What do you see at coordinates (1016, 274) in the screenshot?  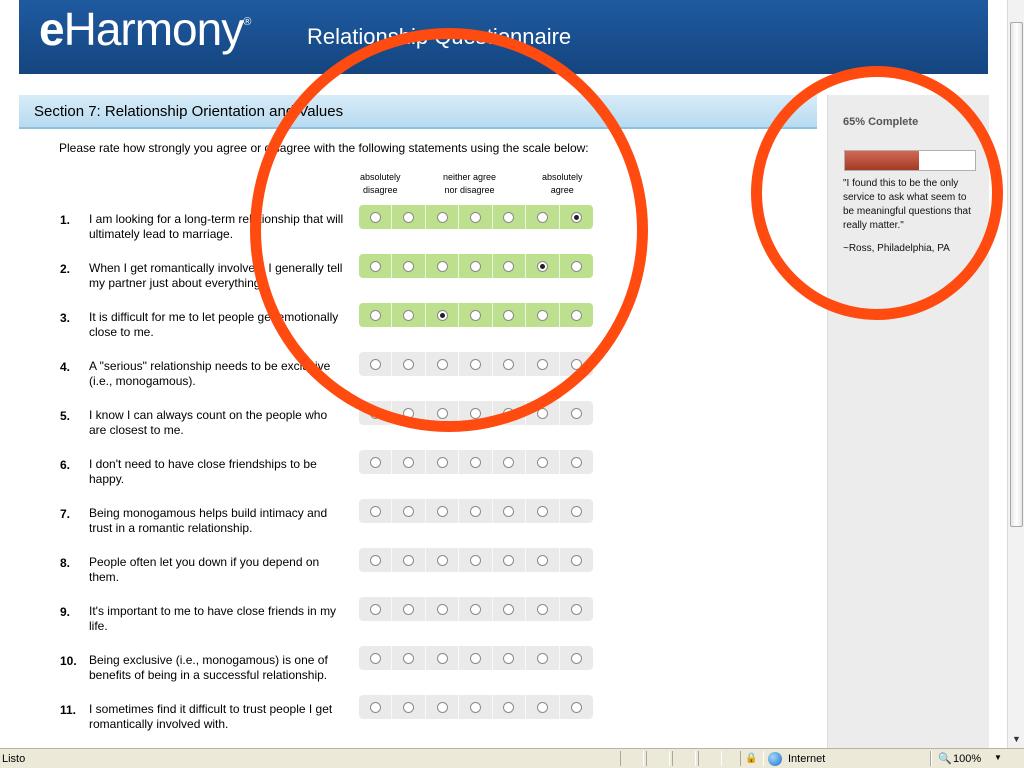 I see `scrollbar-thumb` at bounding box center [1016, 274].